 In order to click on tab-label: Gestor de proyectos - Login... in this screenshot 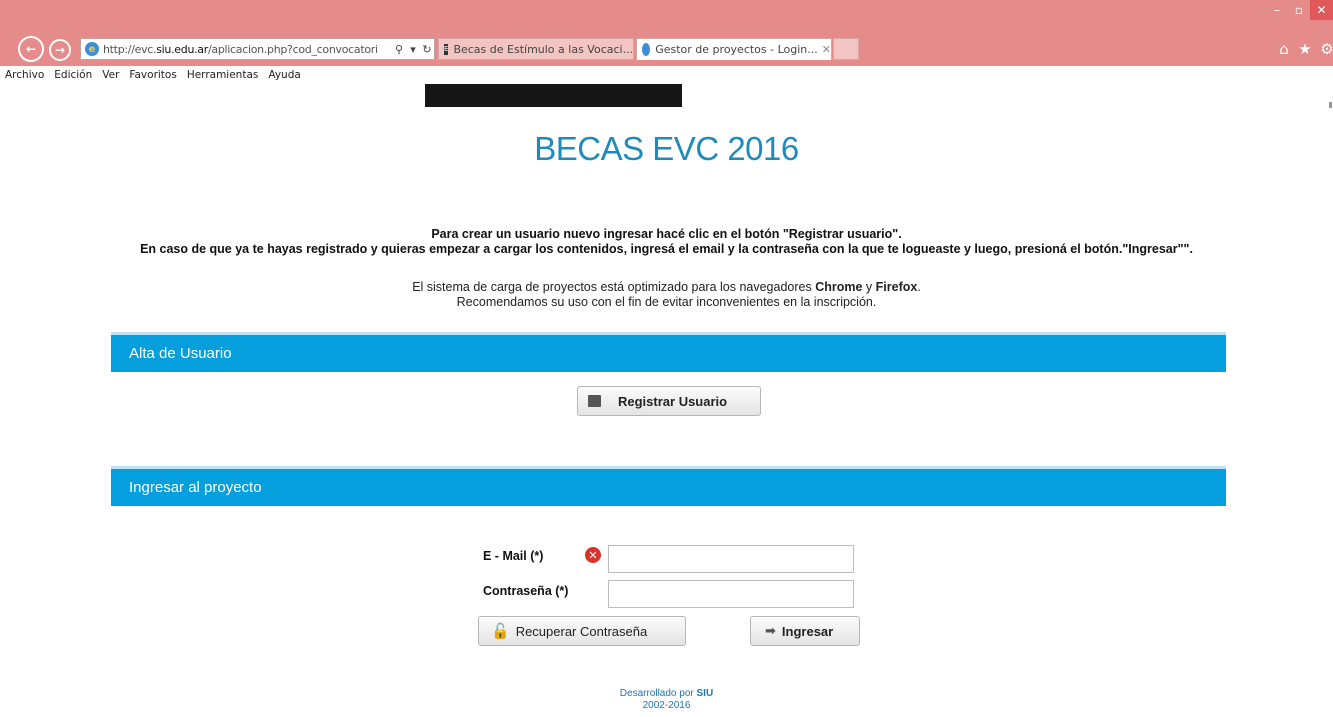, I will do `click(736, 49)`.